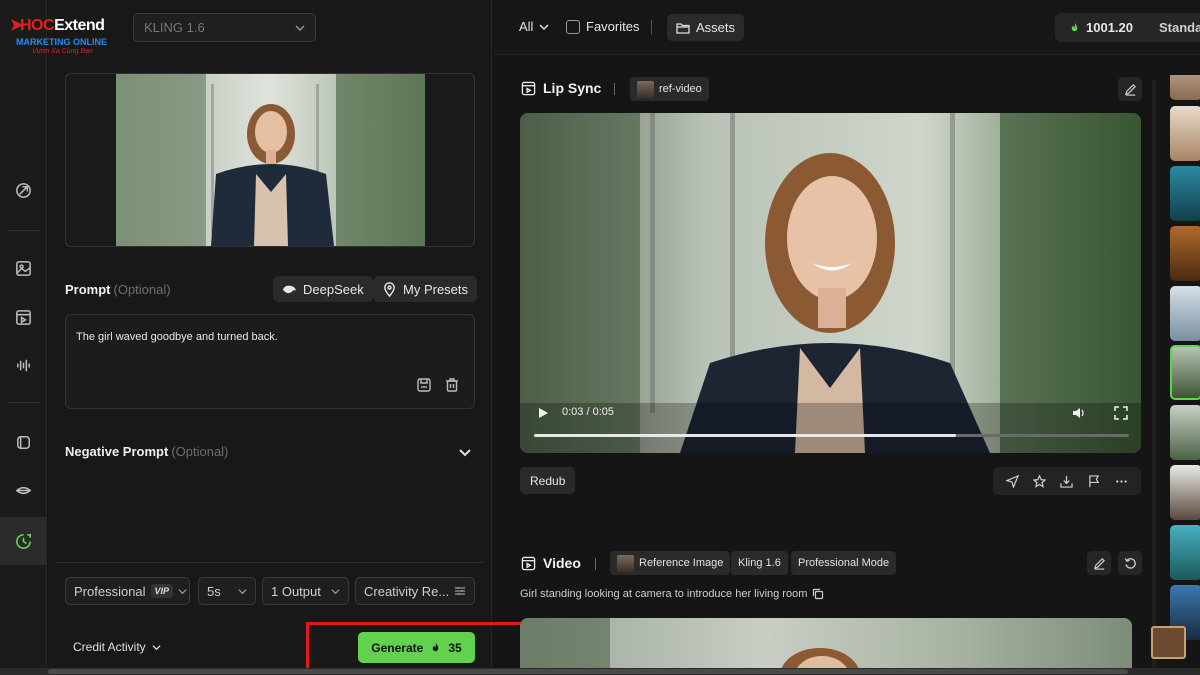 This screenshot has width=1200, height=675. I want to click on model-tag: Kling 1.6, so click(759, 563).